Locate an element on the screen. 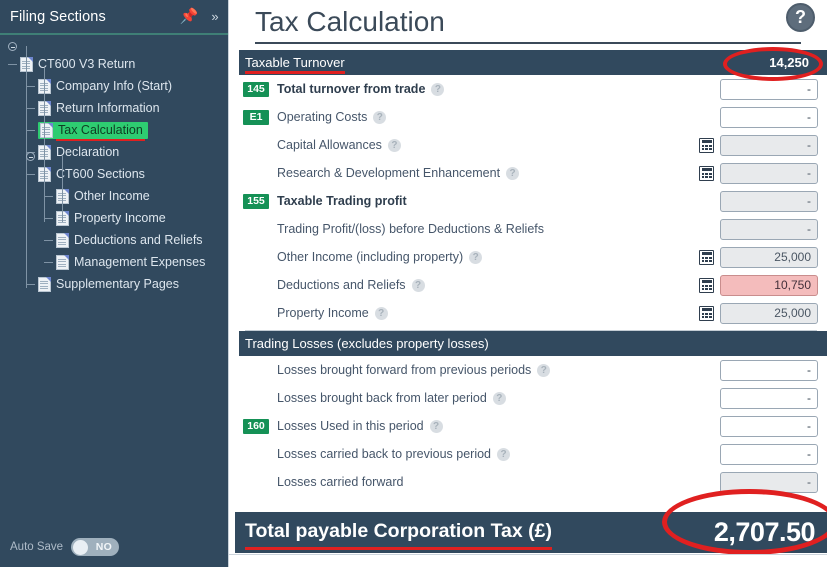  form-row-label: Capital Allowances? is located at coordinates (339, 145).